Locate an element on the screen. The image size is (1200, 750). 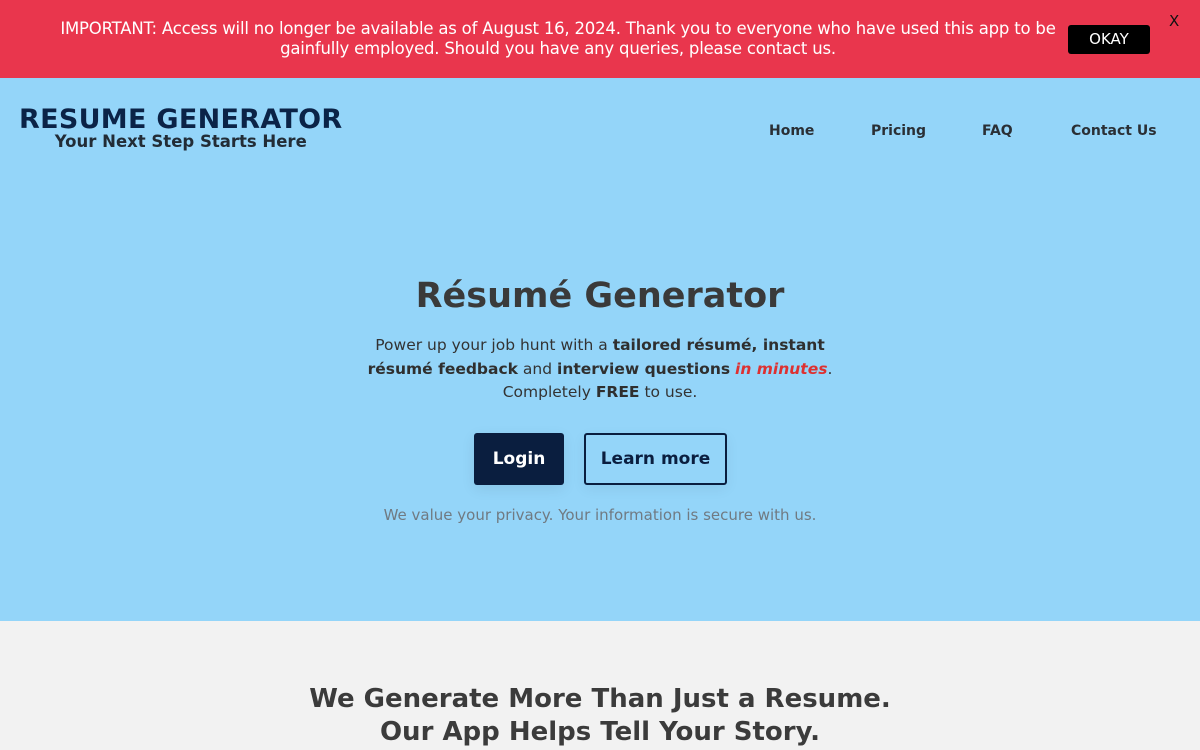
nav-faq: FAQ is located at coordinates (997, 131).